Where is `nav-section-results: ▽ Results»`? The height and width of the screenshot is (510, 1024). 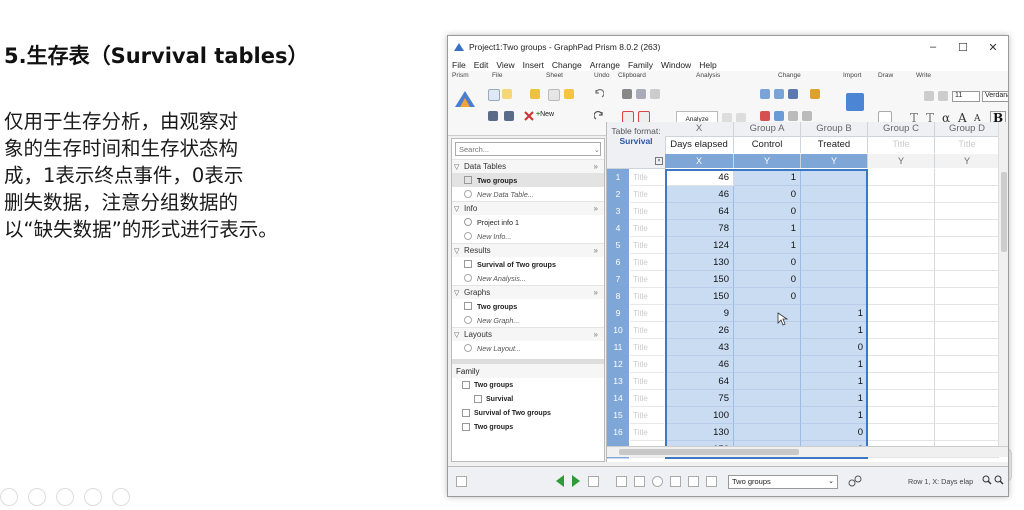
nav-section-results: ▽ Results» is located at coordinates (528, 250).